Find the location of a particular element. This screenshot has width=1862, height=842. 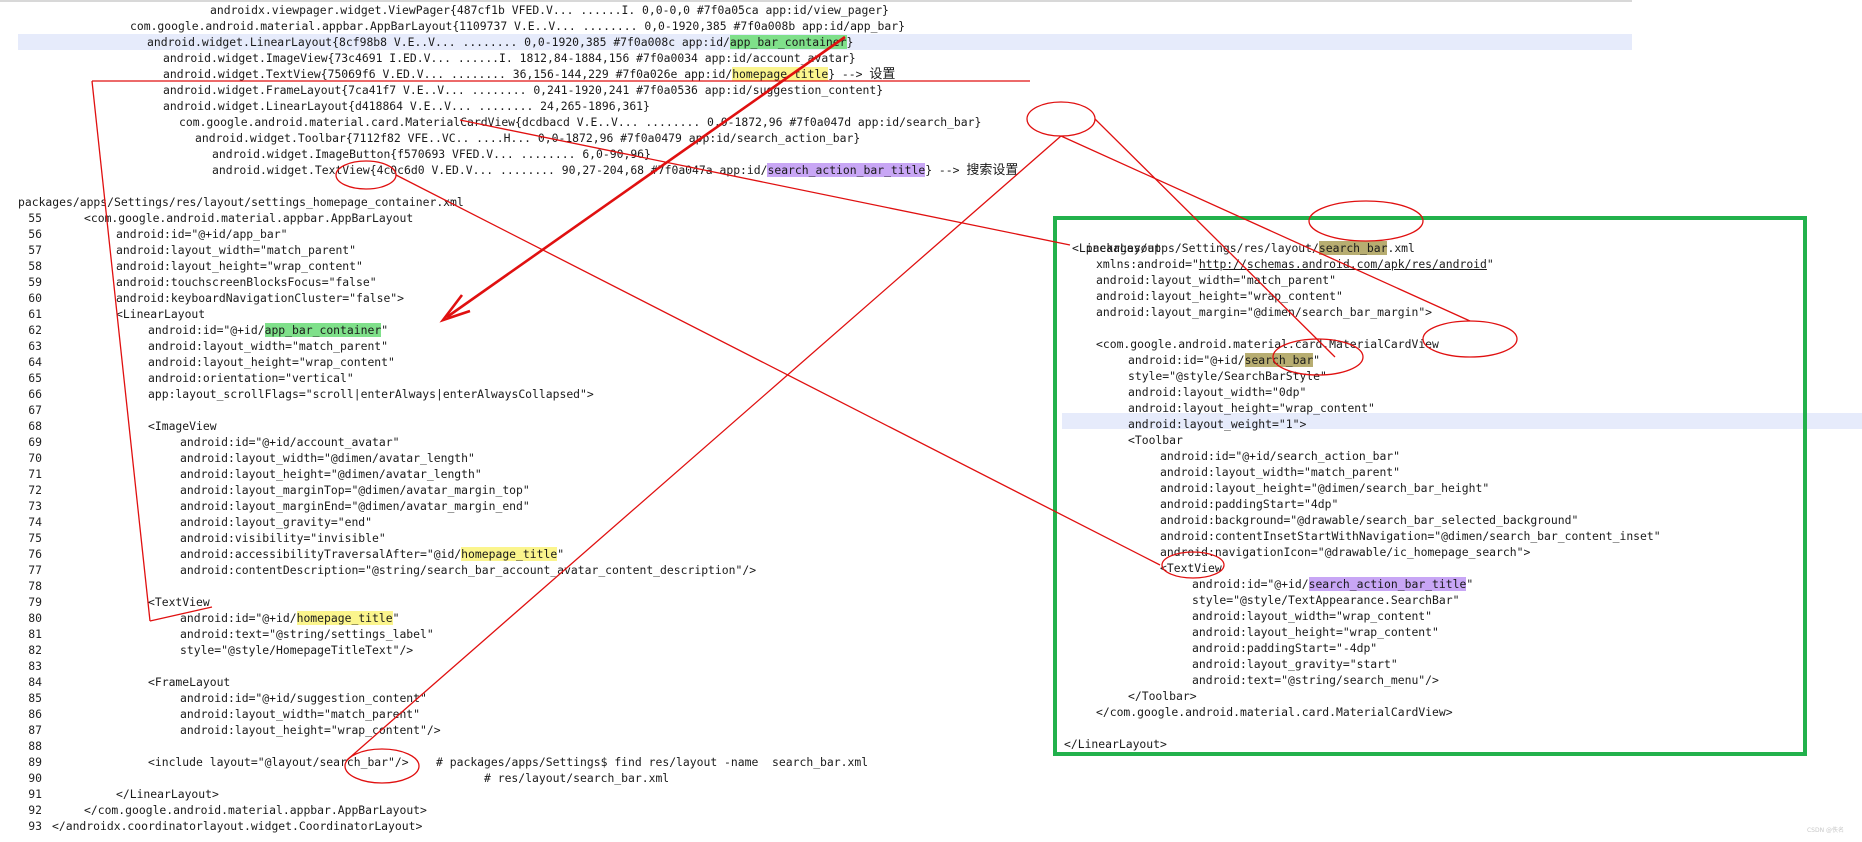

arrowhead is located at coordinates (455, 308).